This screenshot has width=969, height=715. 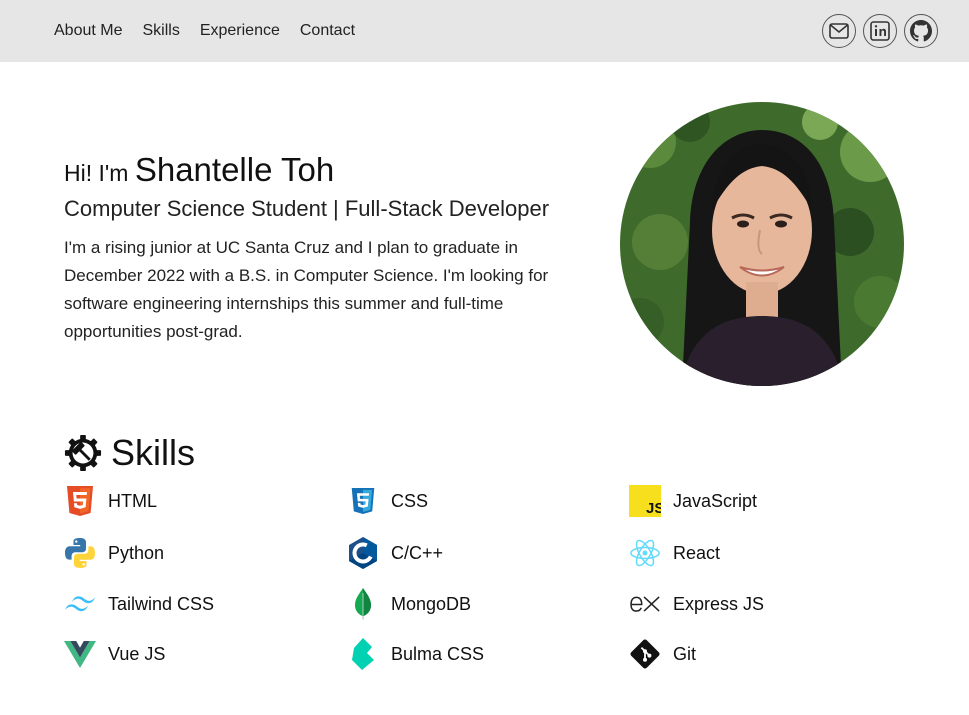 I want to click on skill-label: Bulma CSS, so click(x=438, y=653).